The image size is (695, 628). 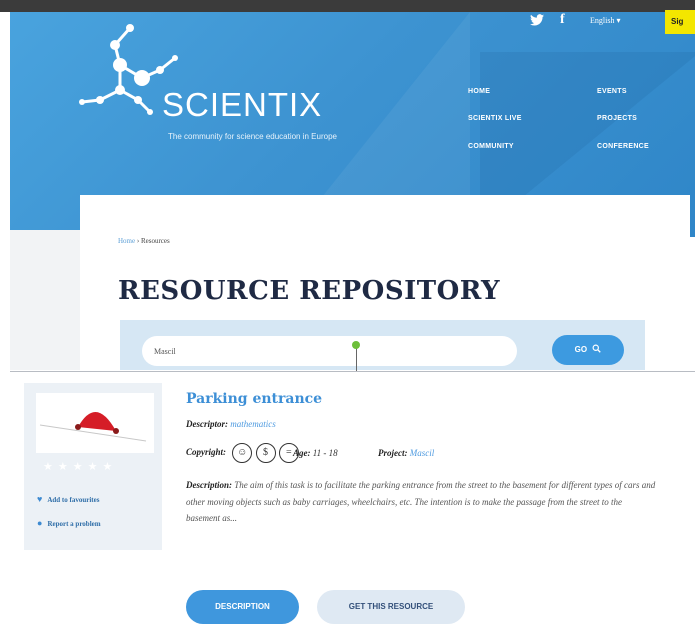 What do you see at coordinates (254, 399) in the screenshot?
I see `resource-title: Parking entrance` at bounding box center [254, 399].